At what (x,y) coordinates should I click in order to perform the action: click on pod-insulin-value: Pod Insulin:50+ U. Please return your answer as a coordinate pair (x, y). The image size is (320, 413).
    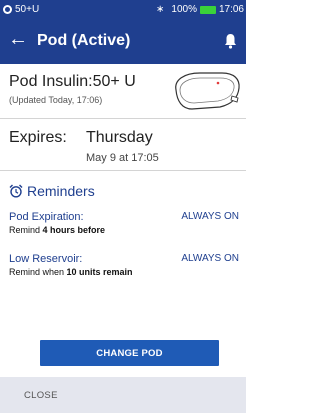
    Looking at the image, I should click on (72, 81).